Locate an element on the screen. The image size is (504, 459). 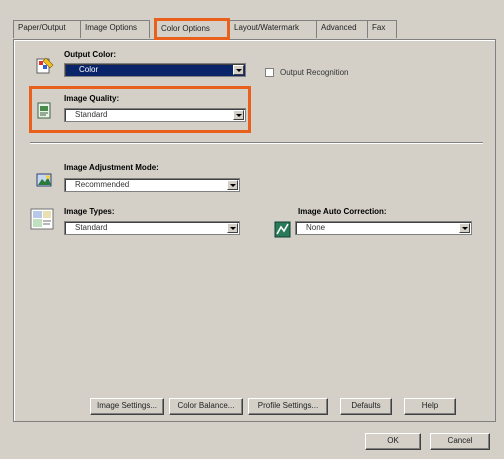
tab-fax: Fax is located at coordinates (382, 29).